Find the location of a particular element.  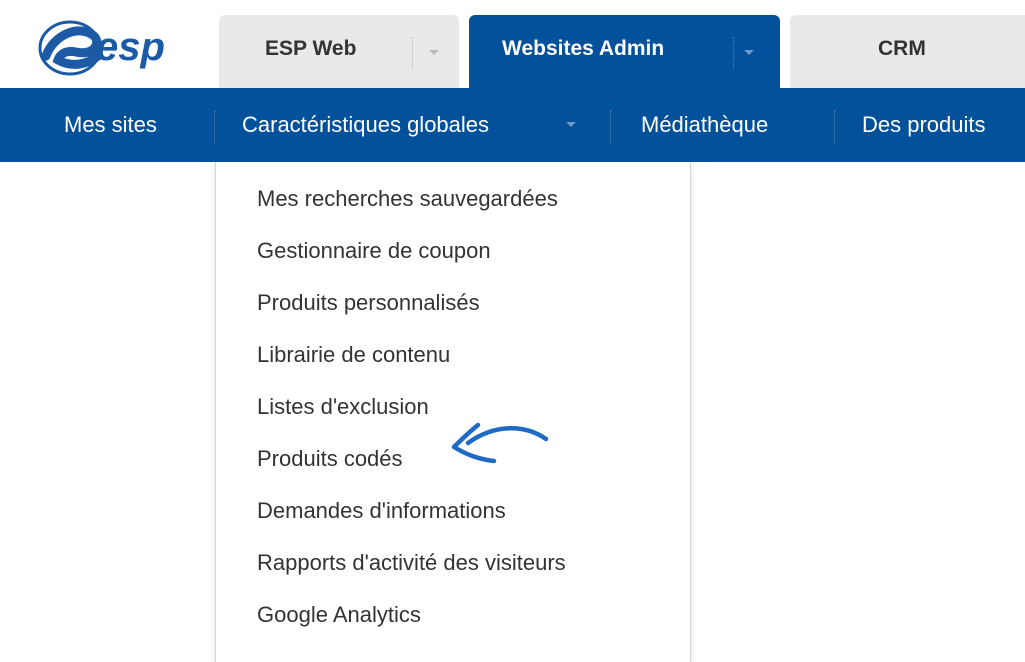

nav-item-mes-sites: Mes sites is located at coordinates (110, 125).